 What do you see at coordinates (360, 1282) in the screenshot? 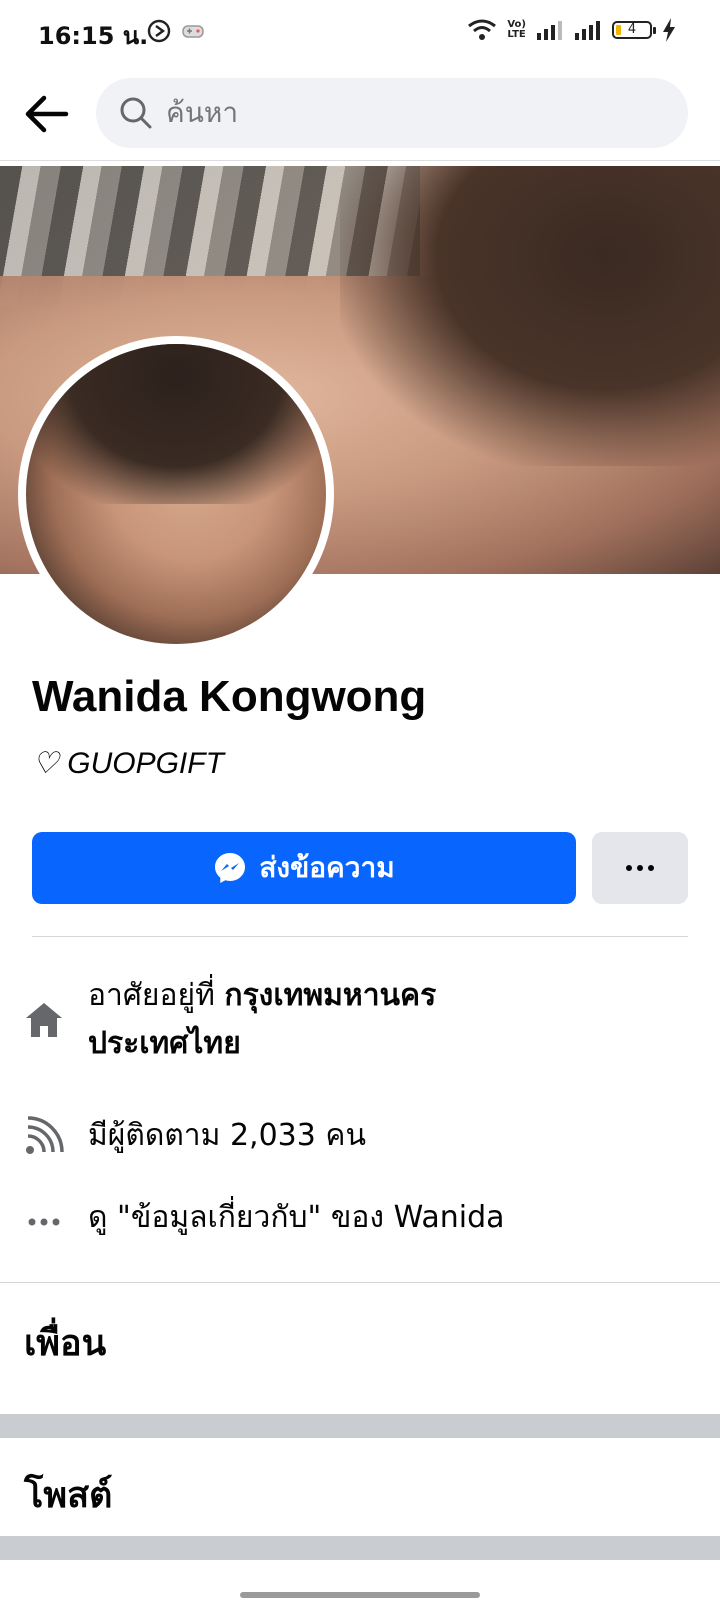
I see `section-separator` at bounding box center [360, 1282].